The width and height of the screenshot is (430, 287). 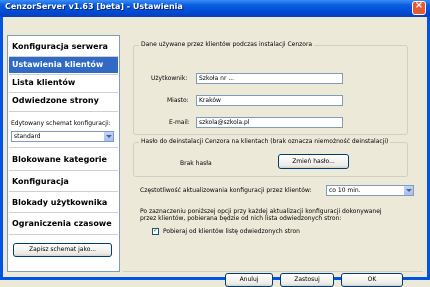 What do you see at coordinates (273, 271) in the screenshot?
I see `footer-divider` at bounding box center [273, 271].